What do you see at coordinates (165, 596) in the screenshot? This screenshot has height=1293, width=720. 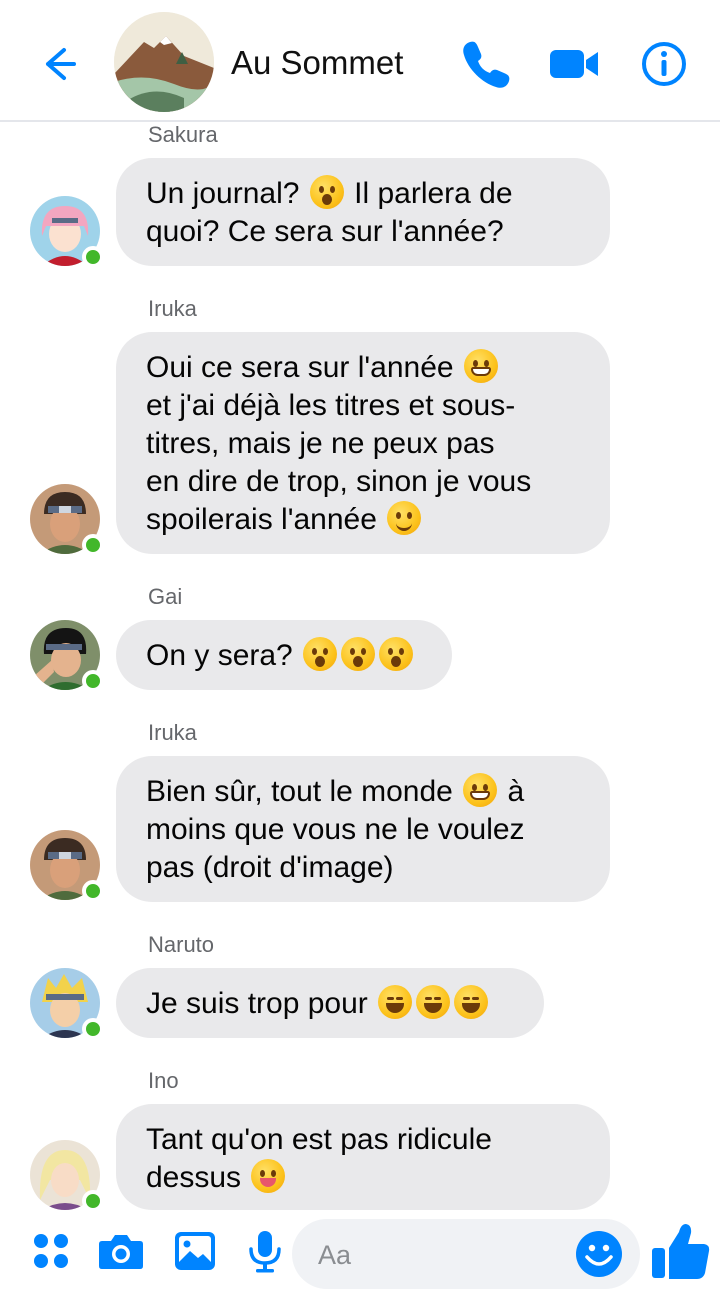 I see `sender-name: Gai` at bounding box center [165, 596].